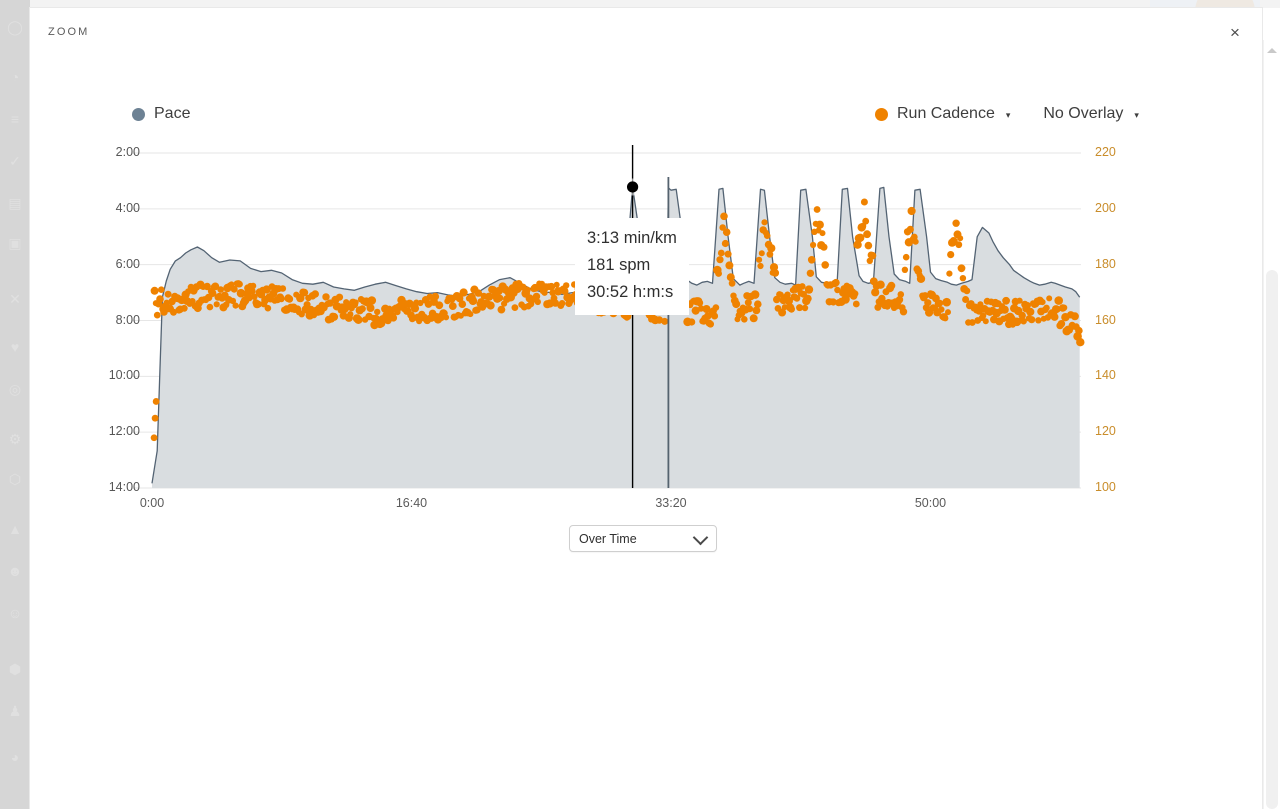 This screenshot has height=809, width=1280. I want to click on x-axis-tick-2: 33:20, so click(671, 503).